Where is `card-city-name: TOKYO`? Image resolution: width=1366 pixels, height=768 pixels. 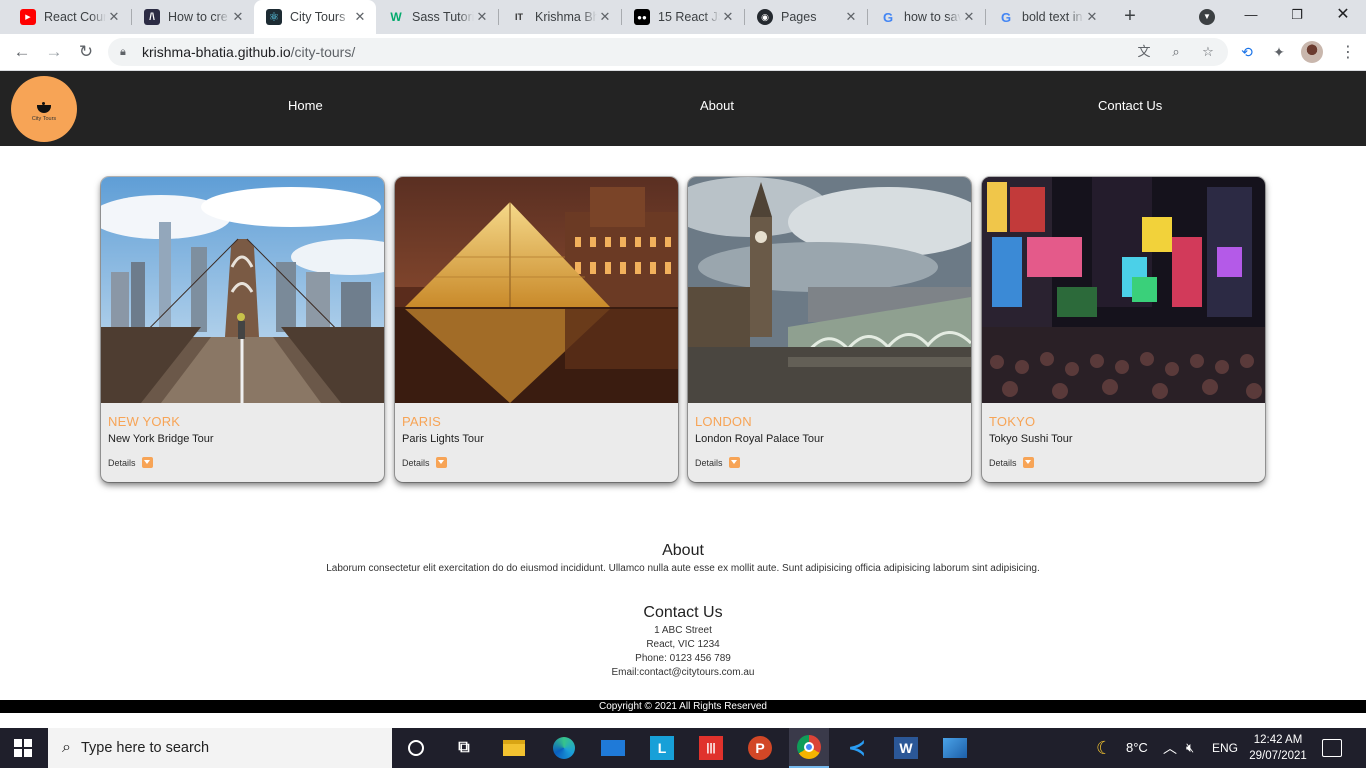 card-city-name: TOKYO is located at coordinates (1012, 421).